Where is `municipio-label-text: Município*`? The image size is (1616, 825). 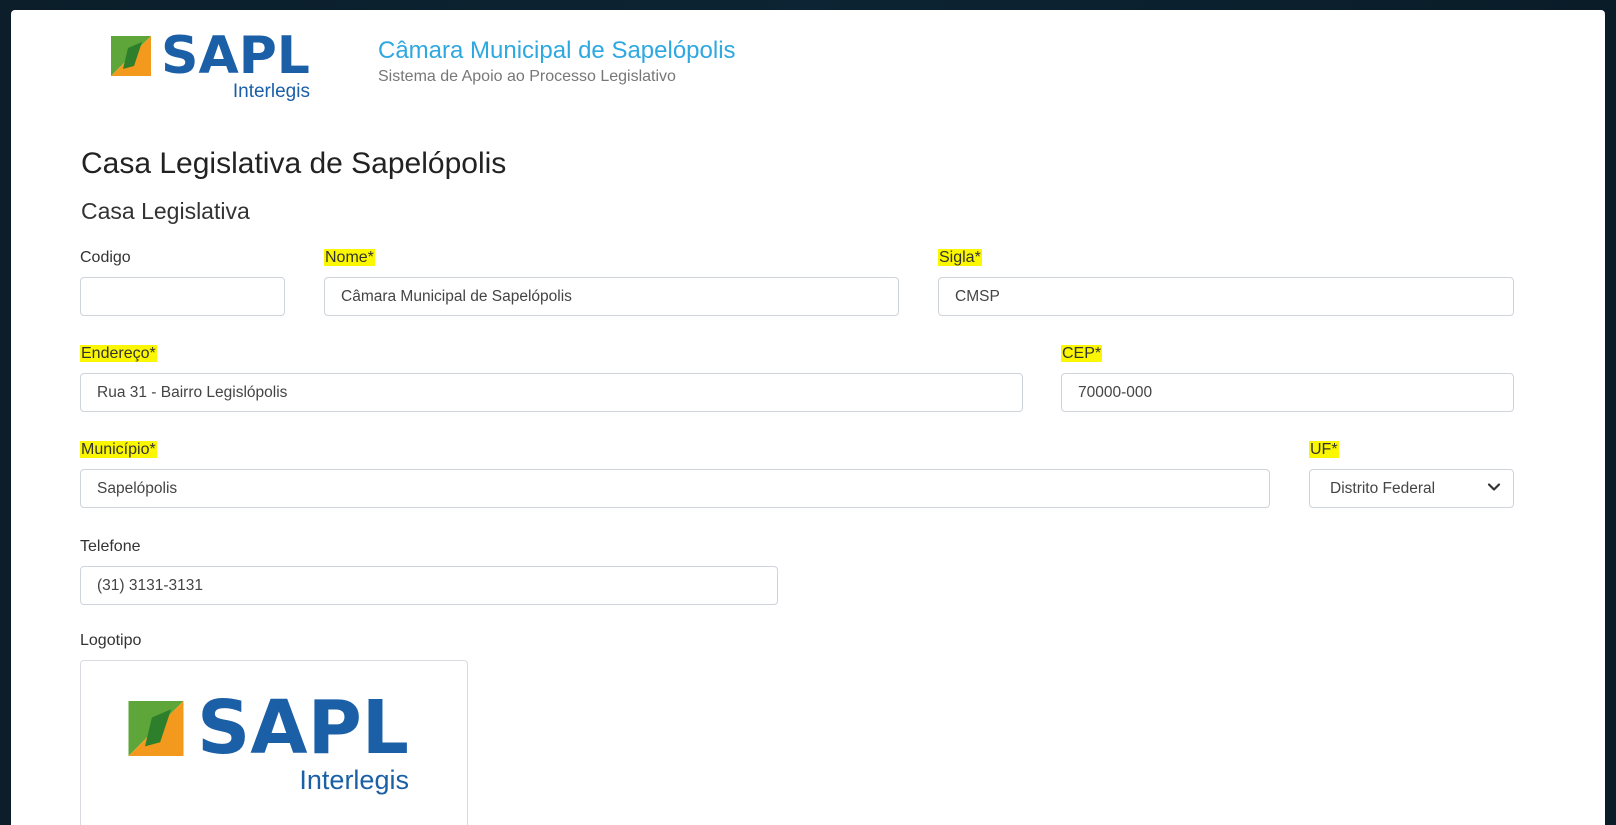 municipio-label-text: Município* is located at coordinates (118, 449).